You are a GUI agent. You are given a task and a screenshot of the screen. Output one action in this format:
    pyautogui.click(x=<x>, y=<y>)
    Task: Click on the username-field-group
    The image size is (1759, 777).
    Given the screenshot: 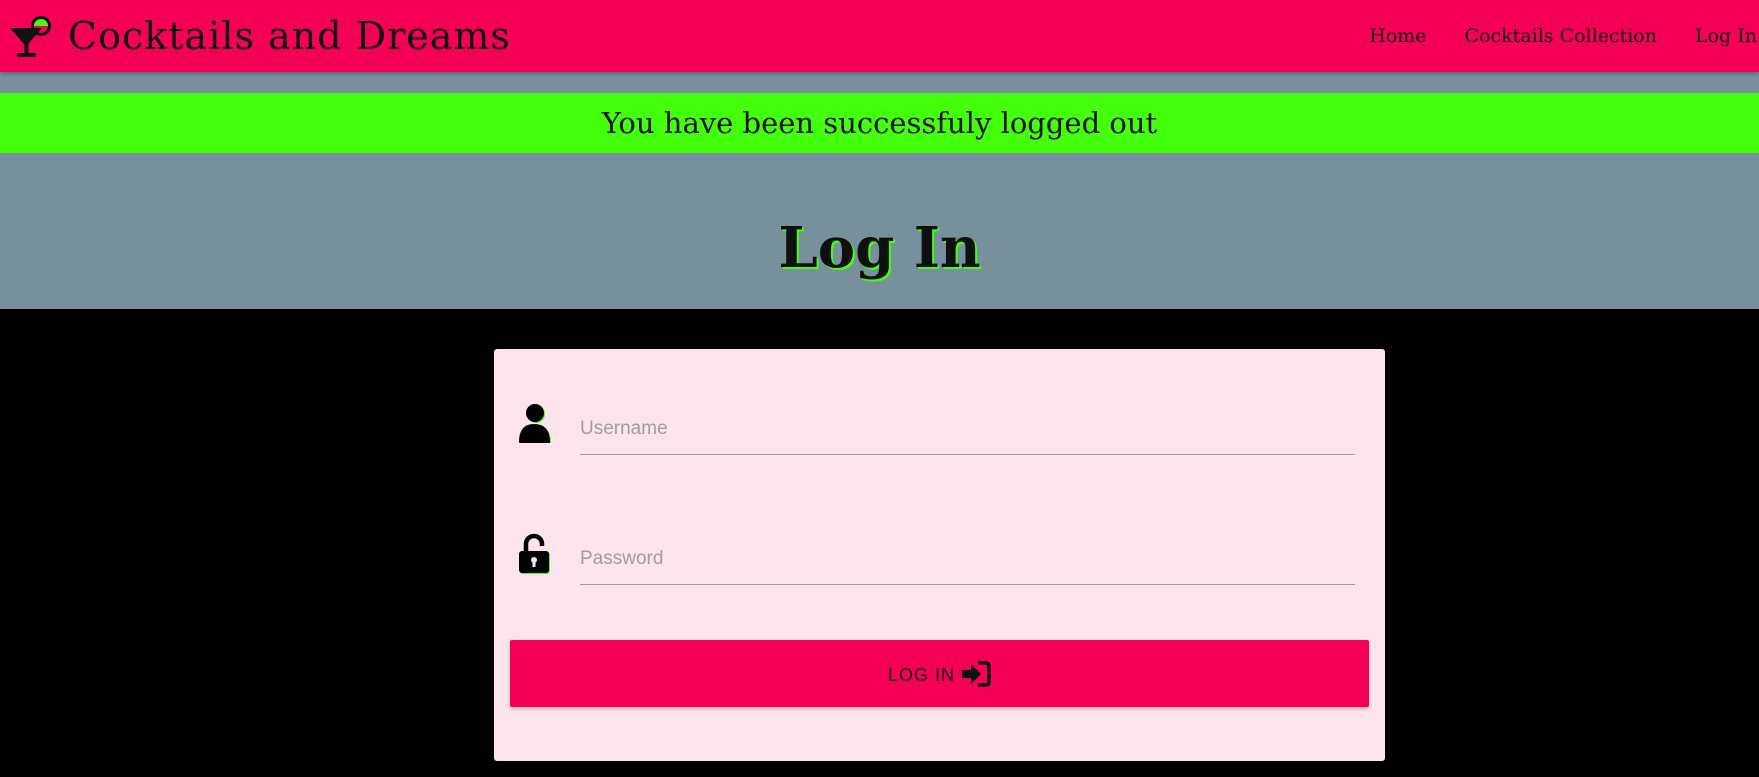 What is the action you would take?
    pyautogui.click(x=932, y=433)
    